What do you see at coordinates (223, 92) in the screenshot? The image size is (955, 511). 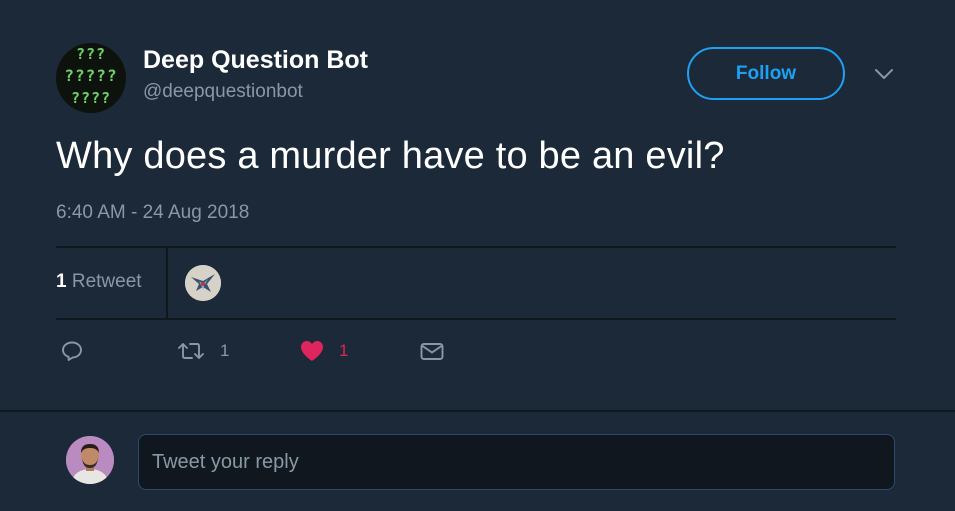 I see `author-handle: @deepquestionbot` at bounding box center [223, 92].